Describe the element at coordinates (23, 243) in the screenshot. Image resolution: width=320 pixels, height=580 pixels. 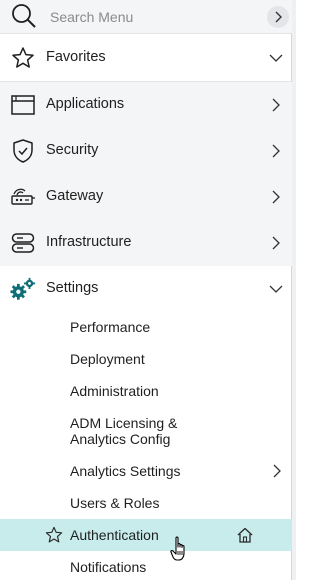
I see `server-icon` at that location.